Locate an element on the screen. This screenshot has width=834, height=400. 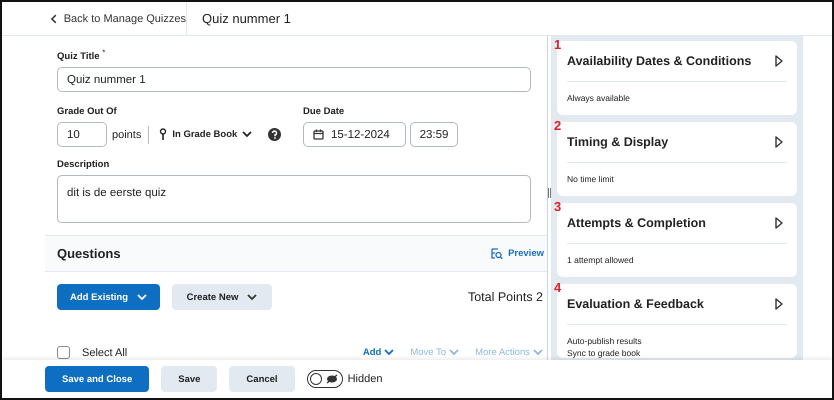
chevron-left-icon is located at coordinates (54, 19).